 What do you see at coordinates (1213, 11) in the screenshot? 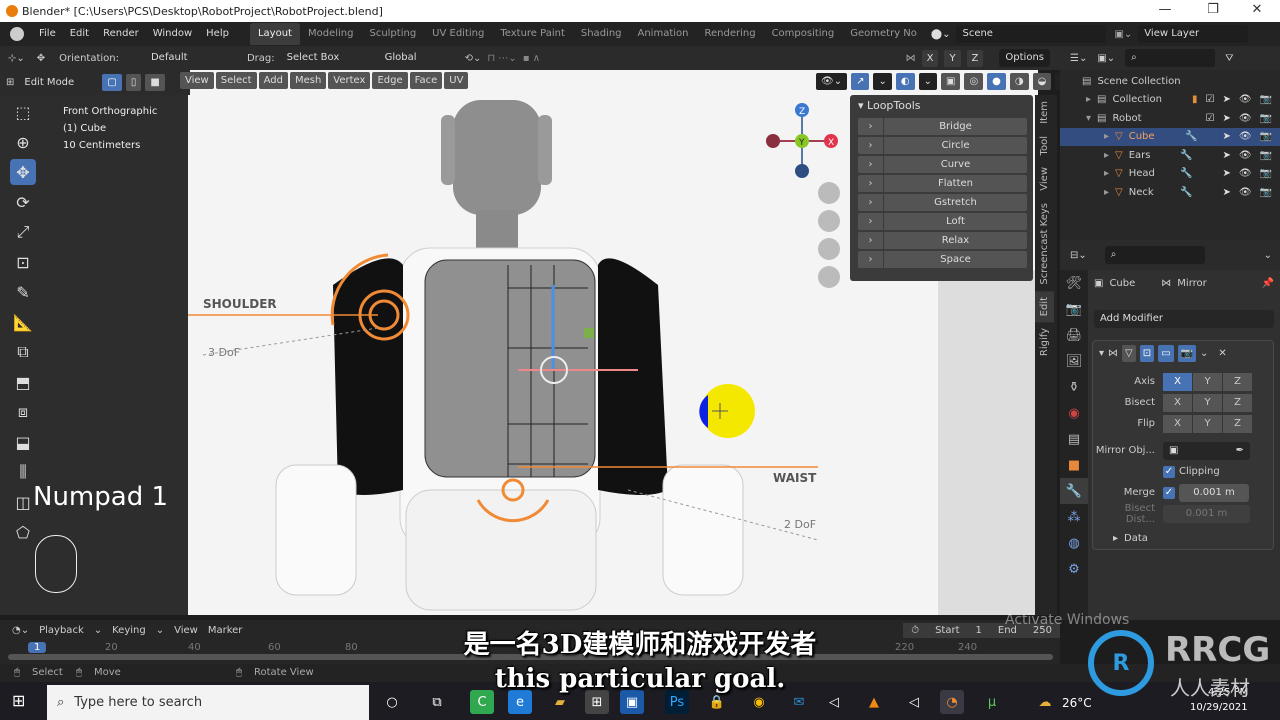
I see `maximize-button: ❐` at bounding box center [1213, 11].